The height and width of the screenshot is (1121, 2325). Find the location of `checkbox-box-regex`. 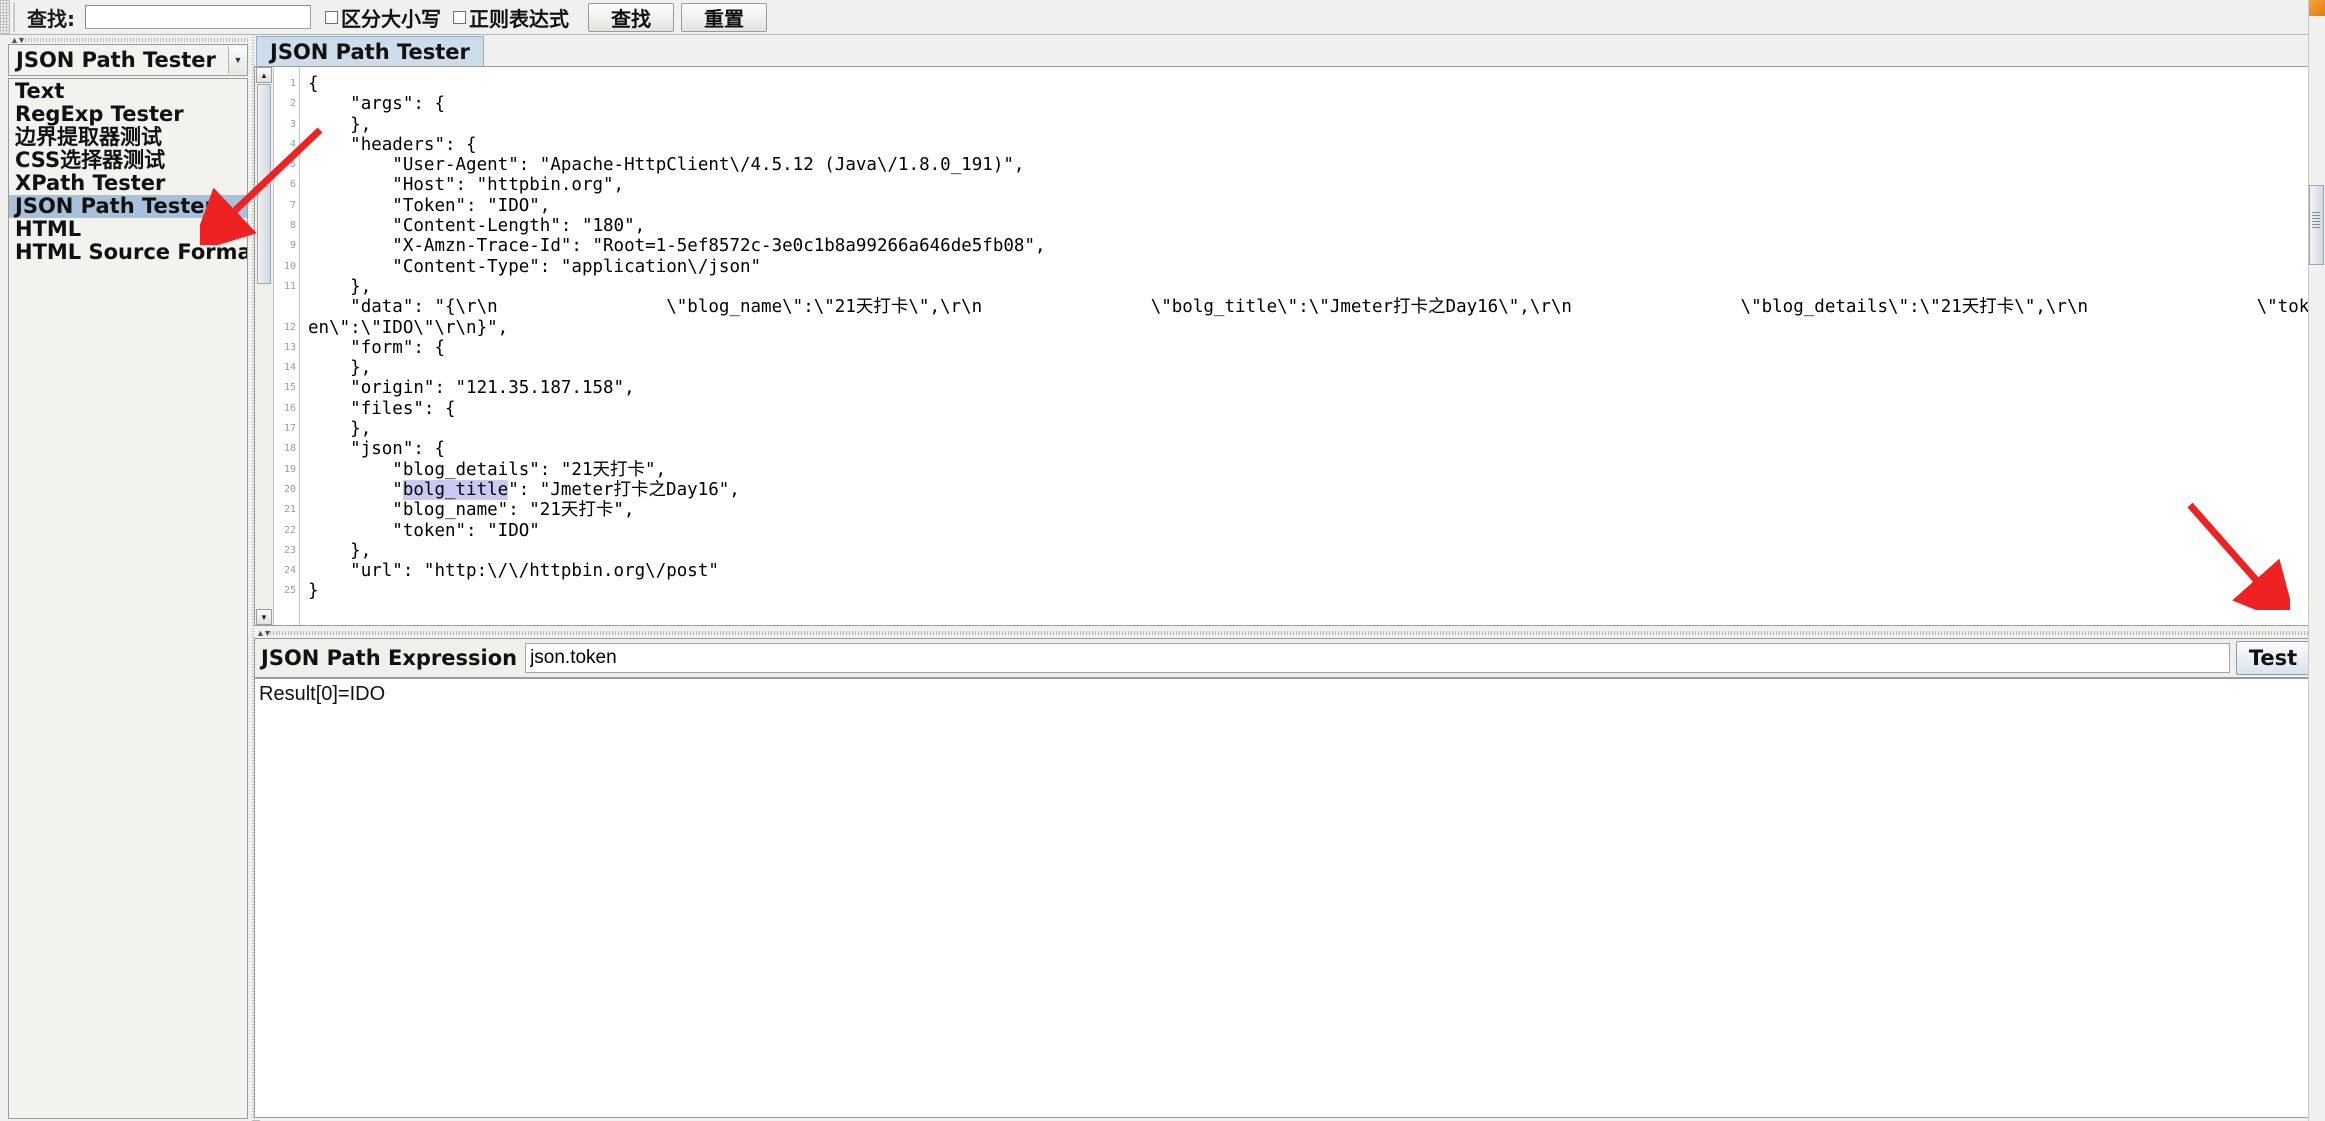

checkbox-box-regex is located at coordinates (459, 17).